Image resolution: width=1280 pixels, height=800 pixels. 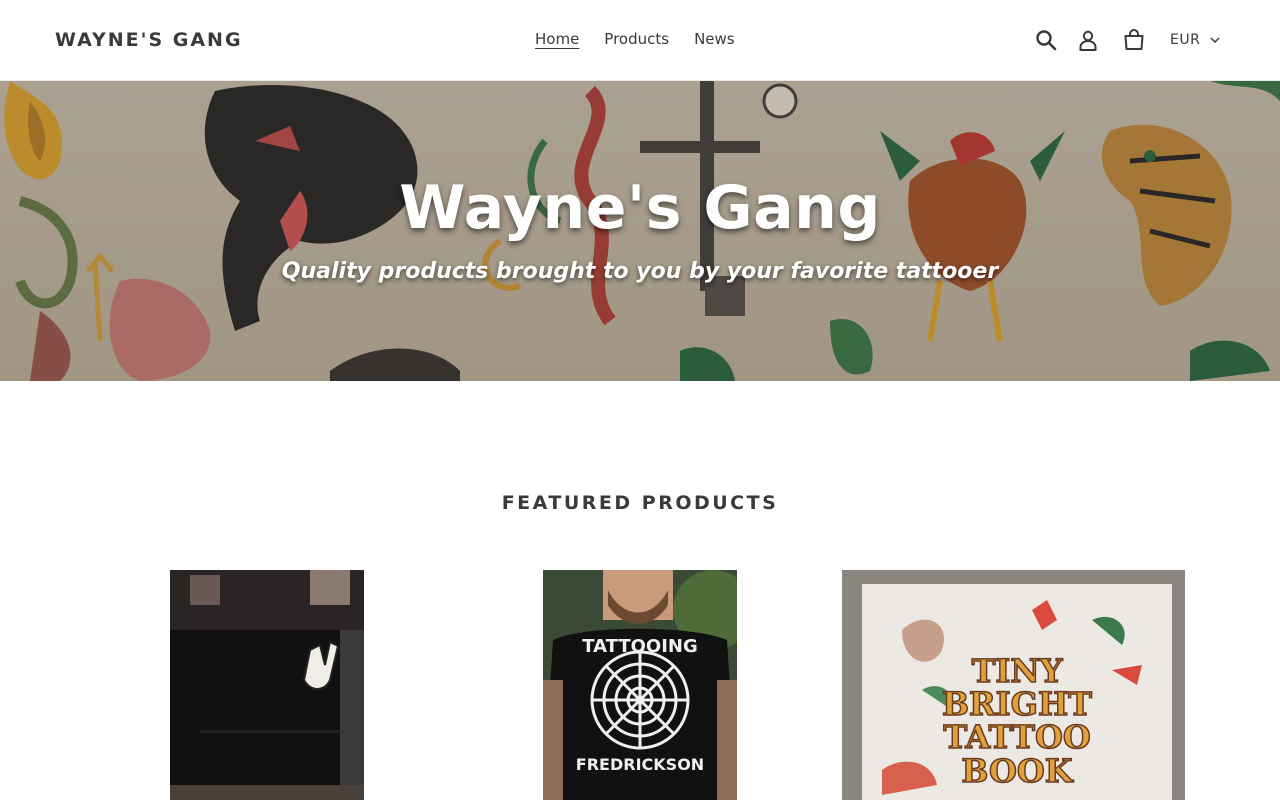 I want to click on account-icon, so click(x=1088, y=40).